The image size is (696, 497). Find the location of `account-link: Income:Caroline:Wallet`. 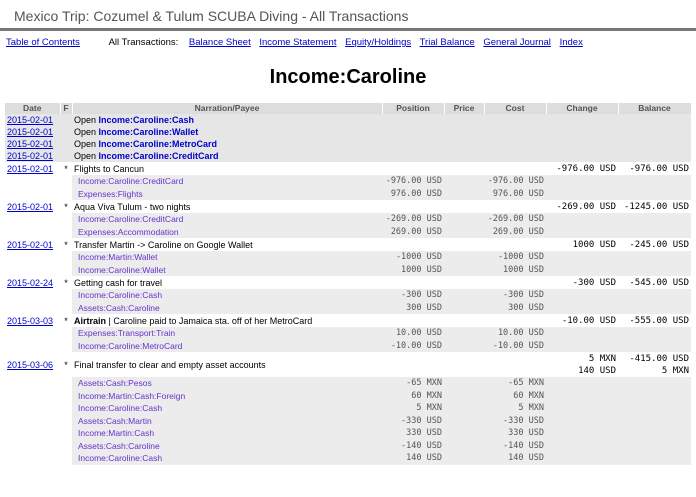

account-link: Income:Caroline:Wallet is located at coordinates (149, 132).